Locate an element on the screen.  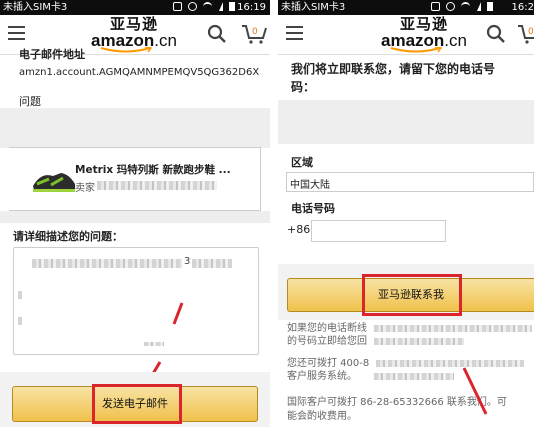
region-label: 区域 is located at coordinates (302, 162).